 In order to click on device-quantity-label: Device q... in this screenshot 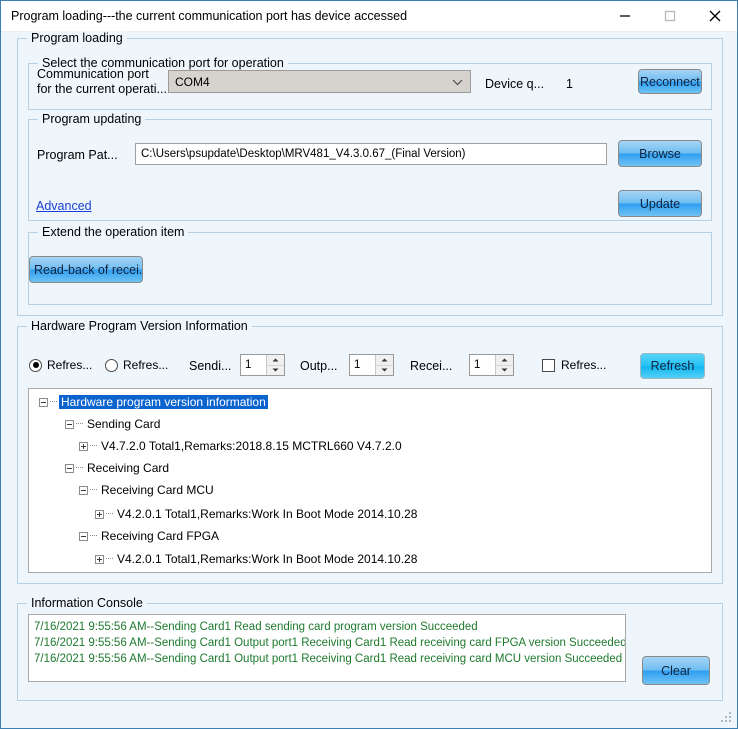, I will do `click(515, 84)`.